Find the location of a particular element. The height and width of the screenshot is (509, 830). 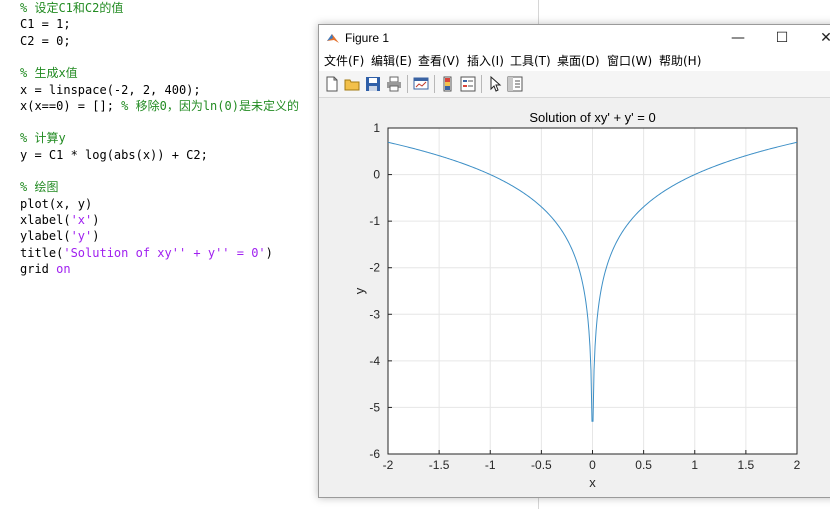

code-token: C1 = 1; is located at coordinates (45, 24).